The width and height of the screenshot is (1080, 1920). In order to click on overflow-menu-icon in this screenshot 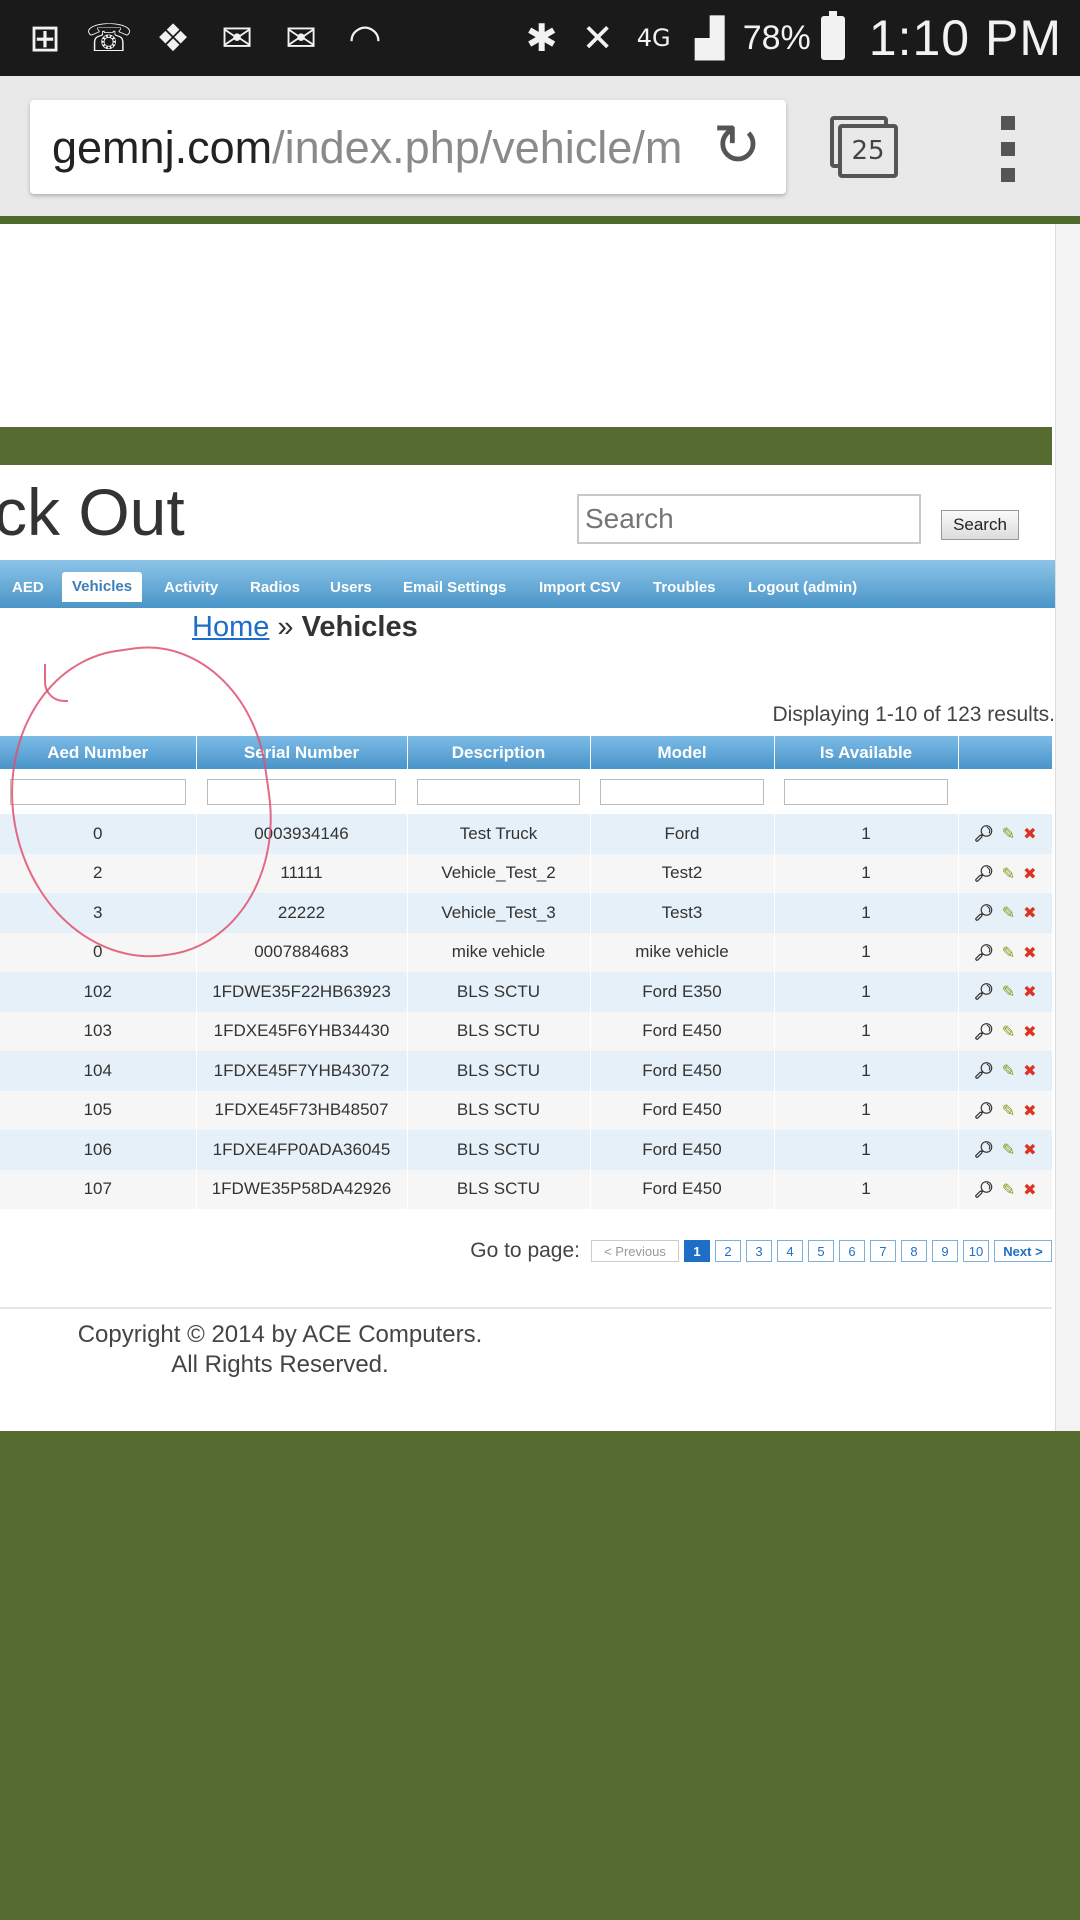, I will do `click(1008, 149)`.